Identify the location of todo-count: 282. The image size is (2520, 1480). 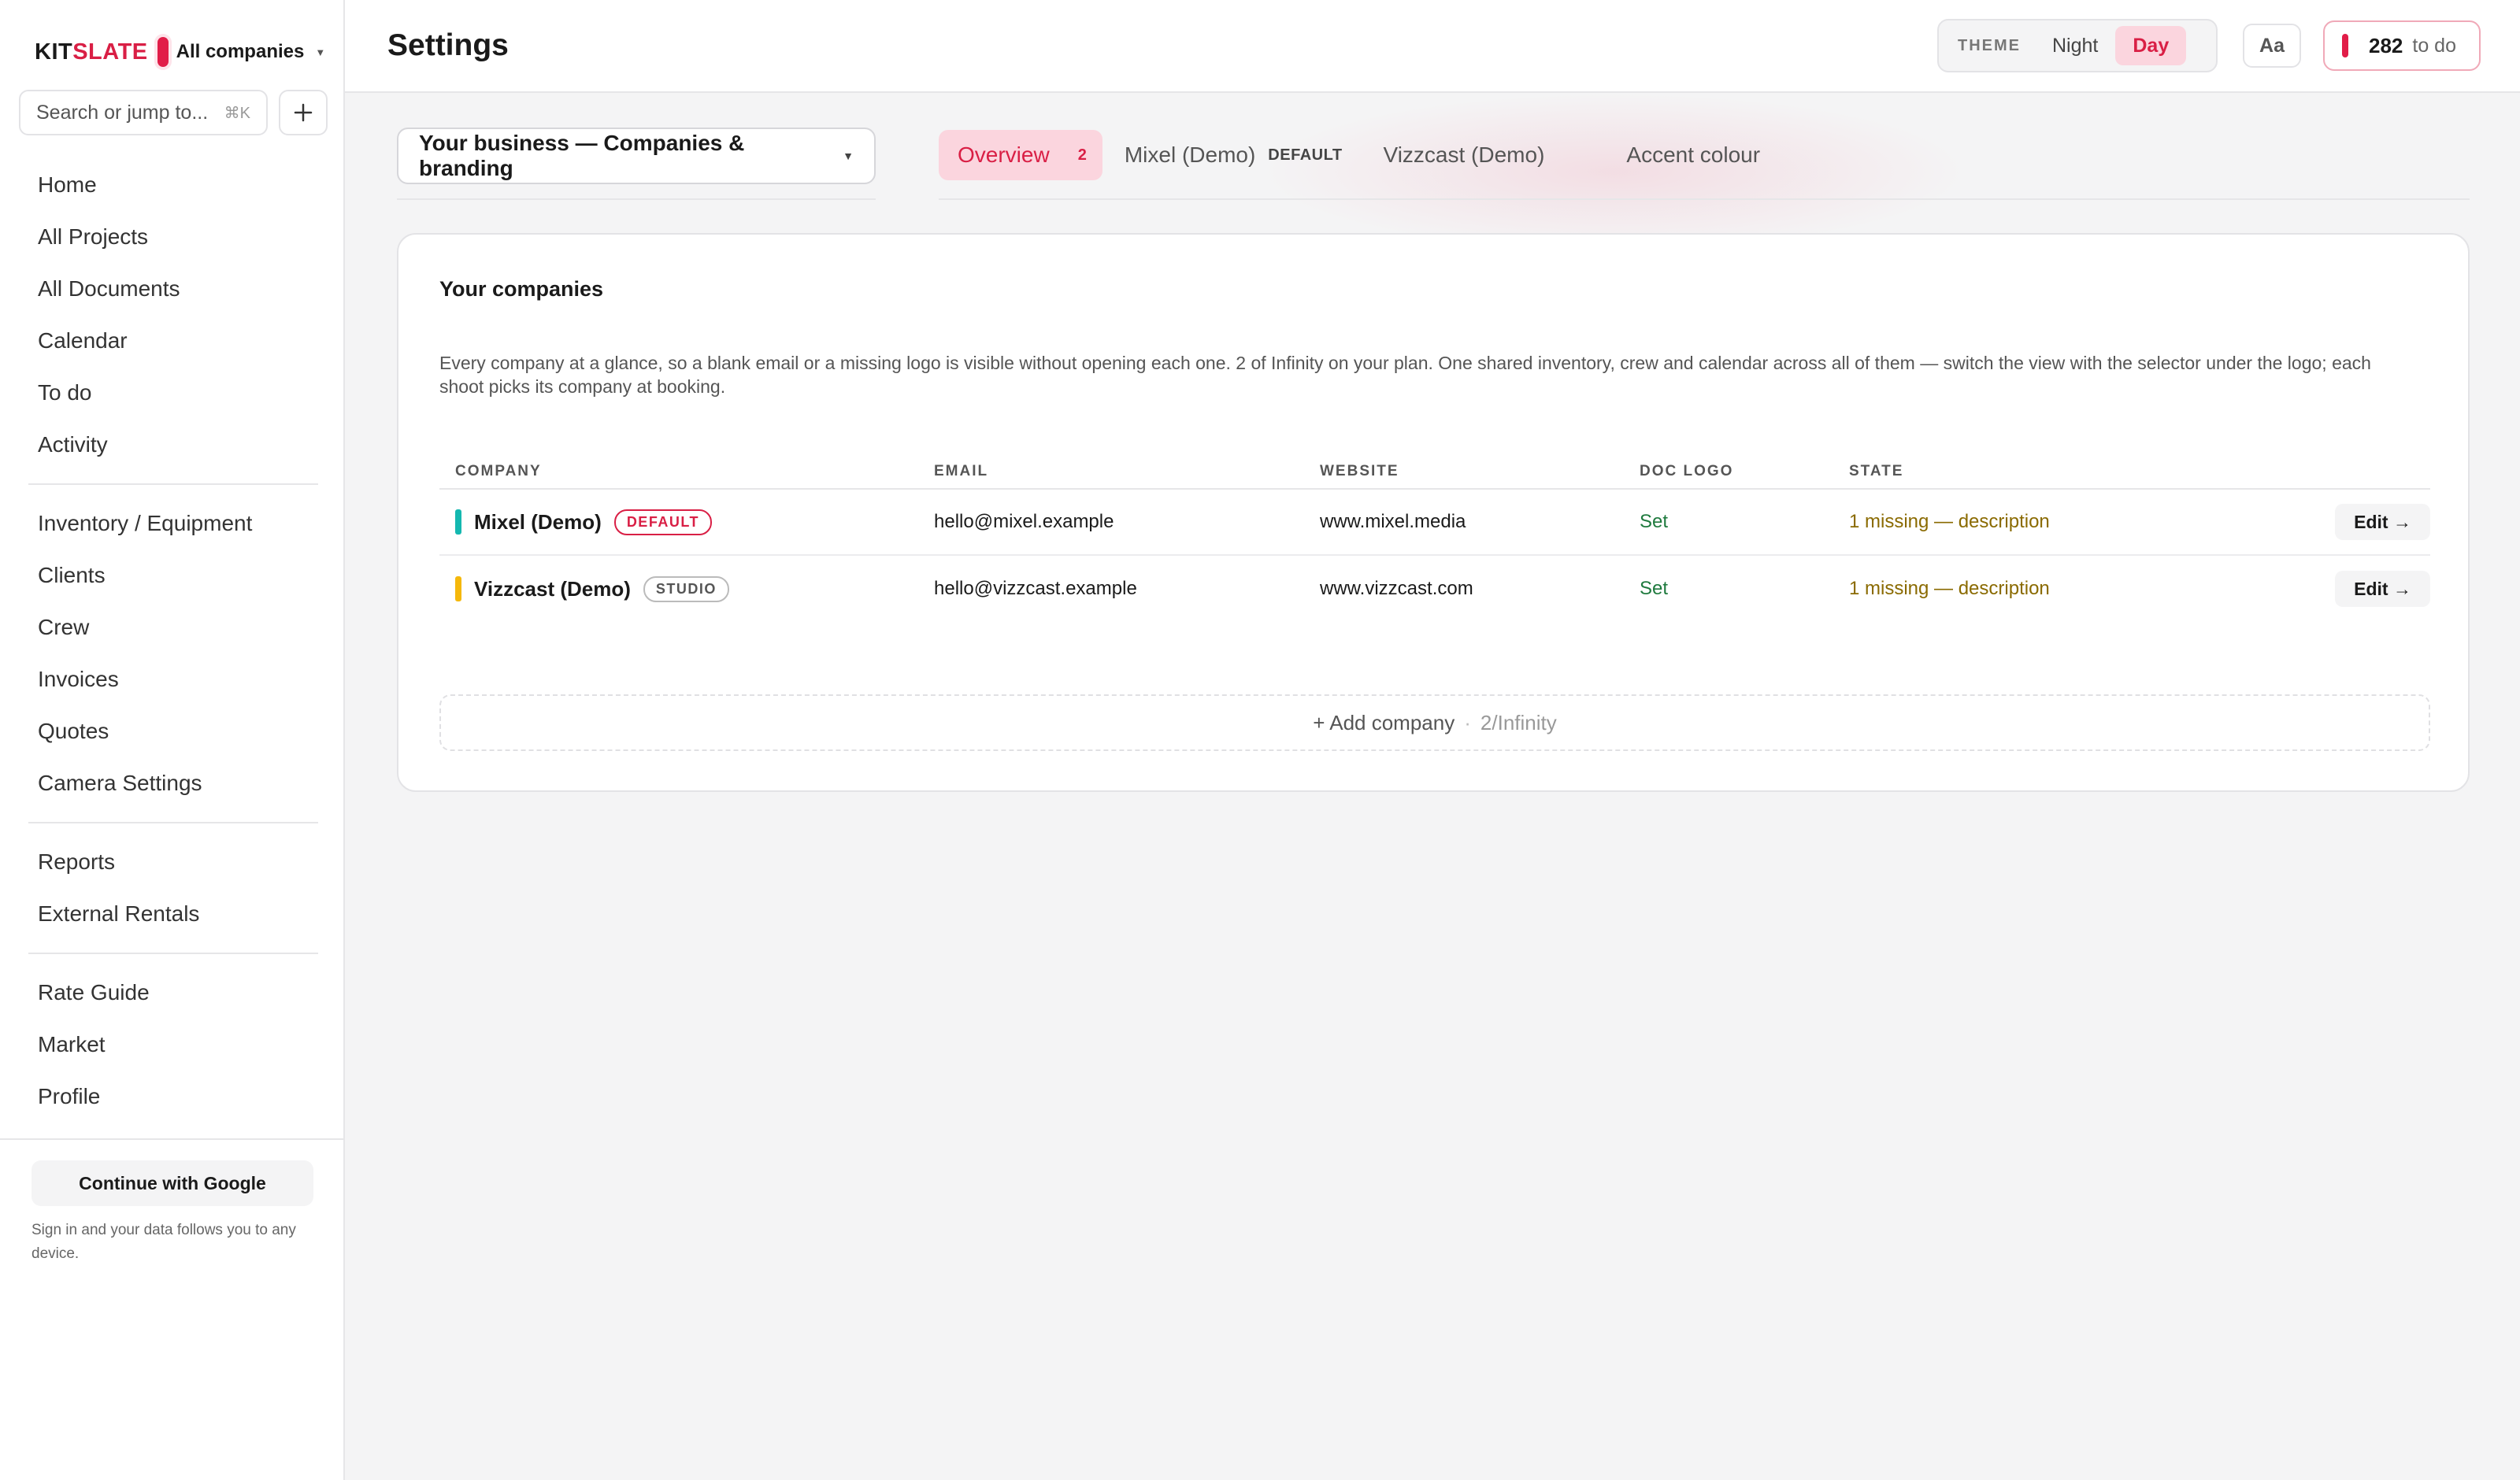
(2386, 45).